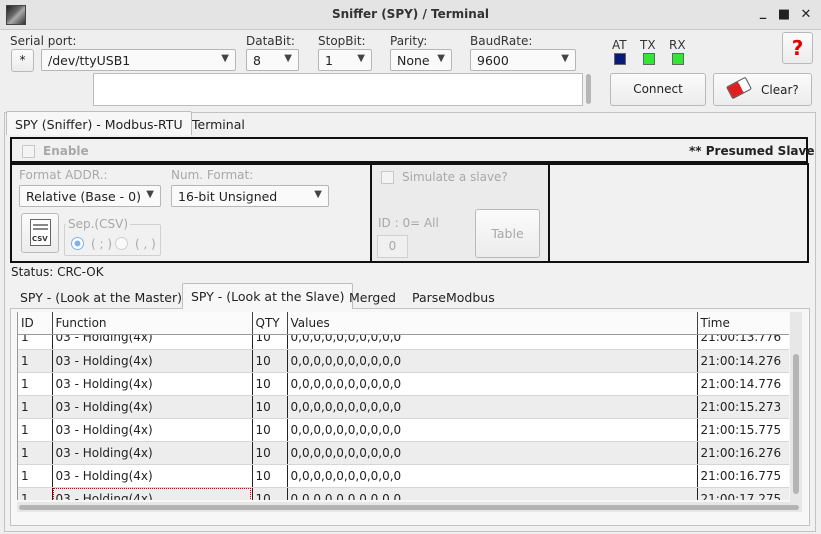 Image resolution: width=821 pixels, height=534 pixels. What do you see at coordinates (453, 297) in the screenshot?
I see `tab-parse-modbus: ParseModbus` at bounding box center [453, 297].